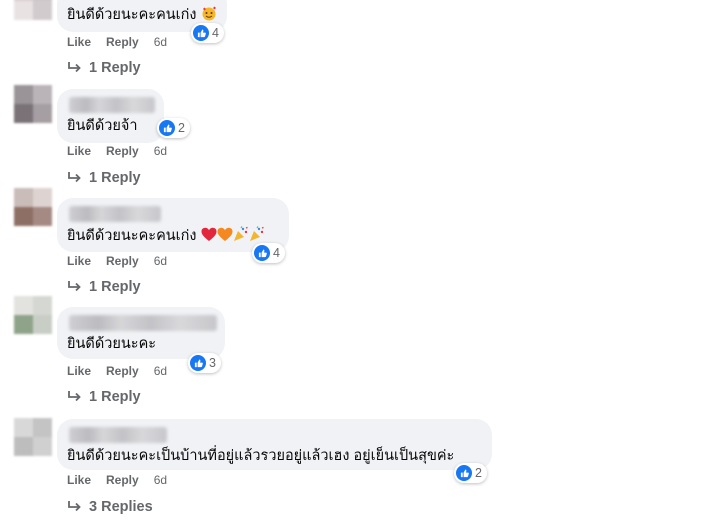 This screenshot has width=728, height=529. What do you see at coordinates (173, 225) in the screenshot?
I see `comment-bubble: ยินดีด้วยนะคะคนเก่ง` at bounding box center [173, 225].